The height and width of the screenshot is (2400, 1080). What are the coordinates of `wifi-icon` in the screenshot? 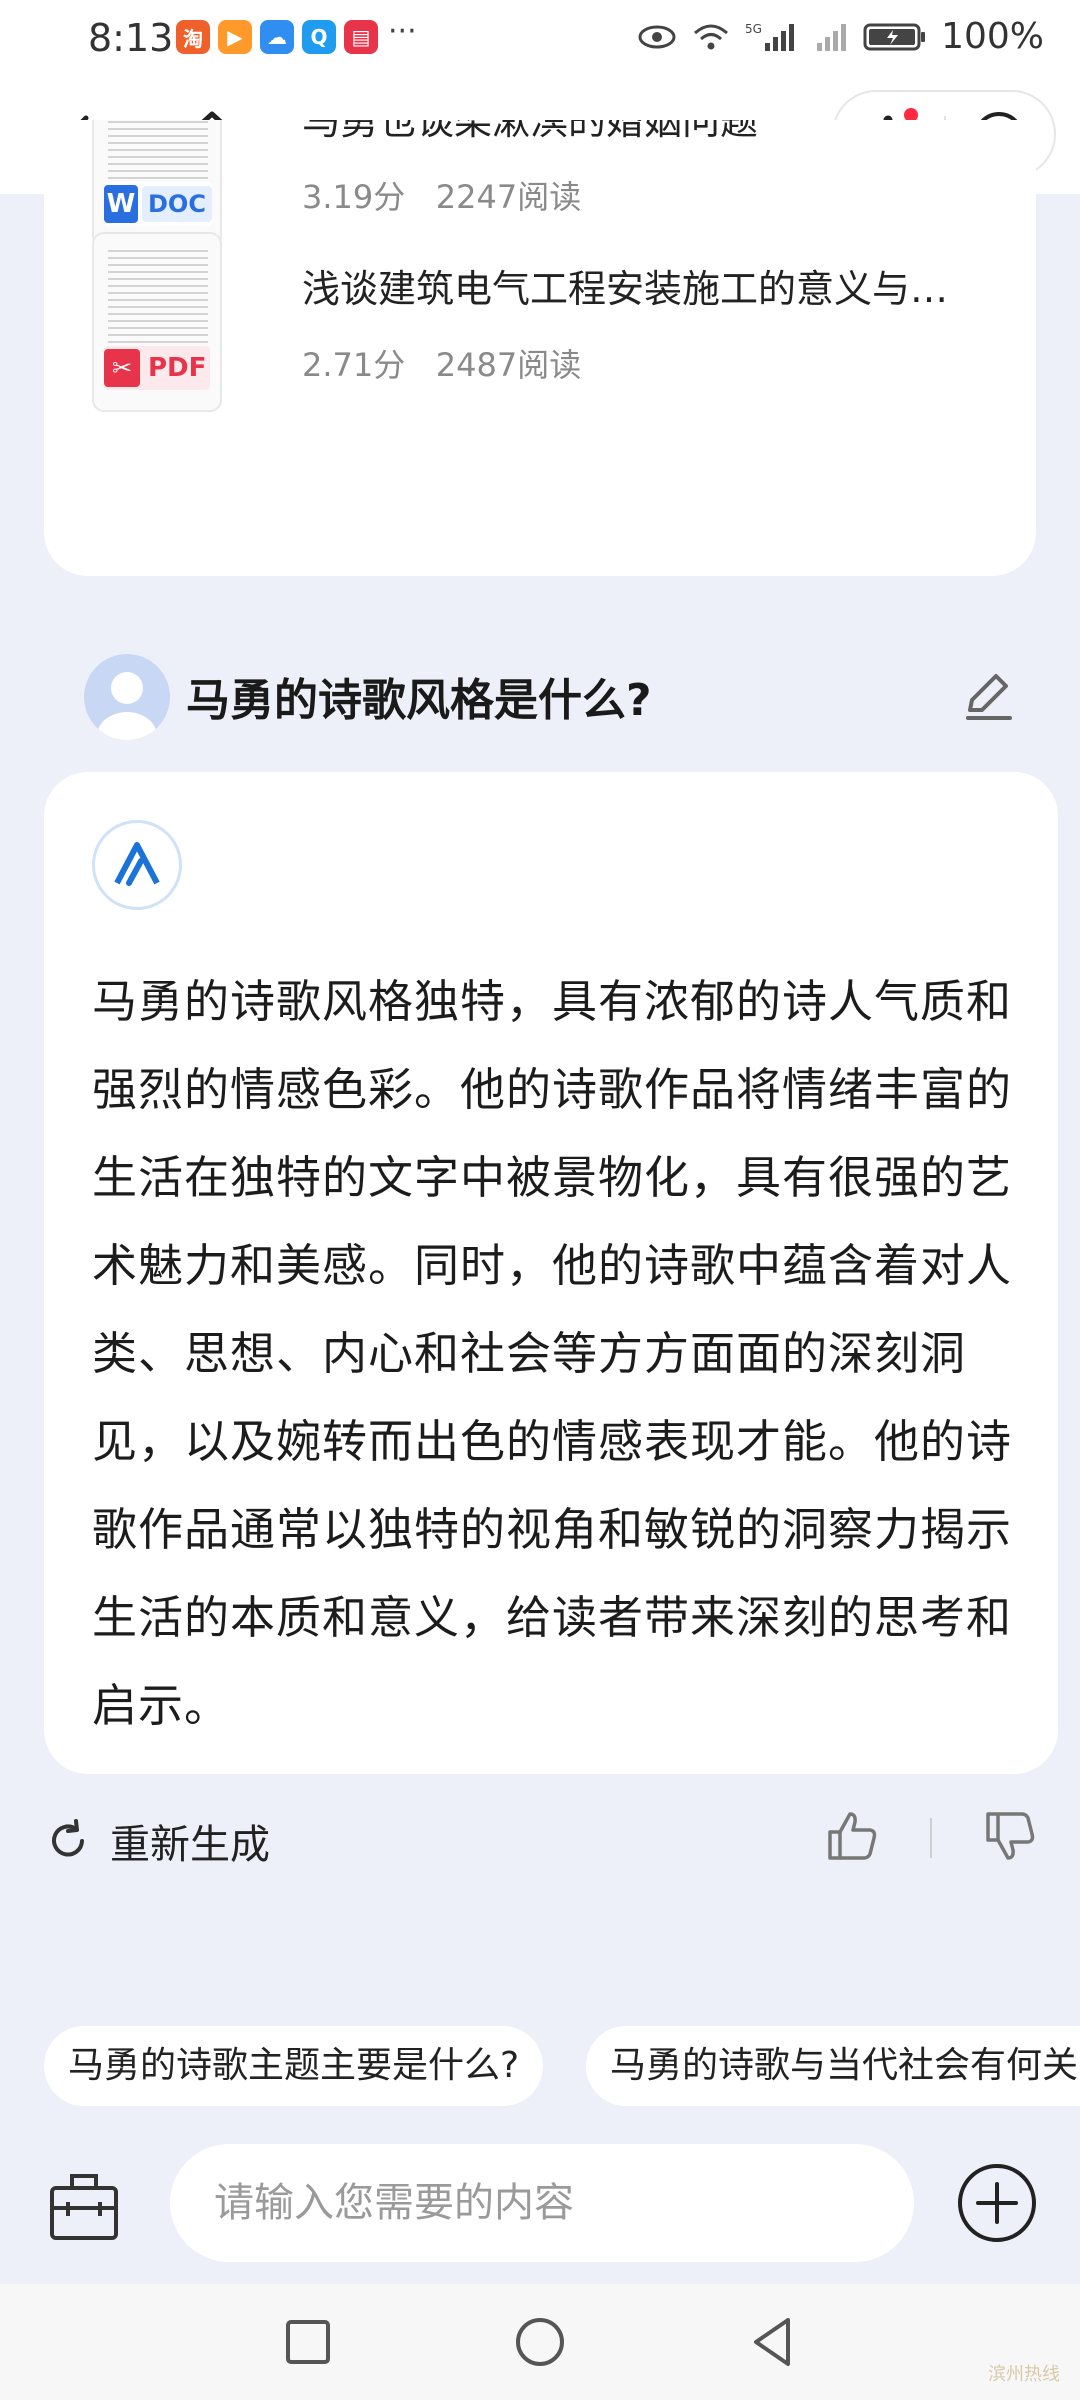 It's located at (711, 36).